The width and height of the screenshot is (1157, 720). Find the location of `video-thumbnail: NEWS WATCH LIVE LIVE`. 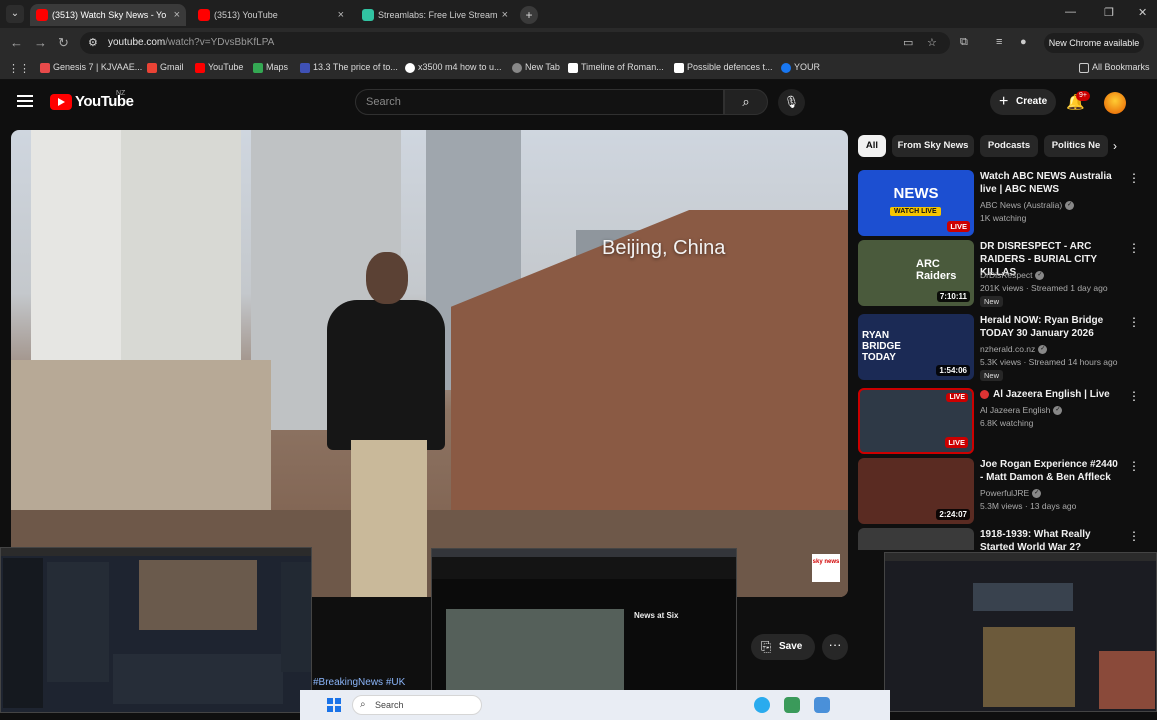

video-thumbnail: NEWS WATCH LIVE LIVE is located at coordinates (916, 203).